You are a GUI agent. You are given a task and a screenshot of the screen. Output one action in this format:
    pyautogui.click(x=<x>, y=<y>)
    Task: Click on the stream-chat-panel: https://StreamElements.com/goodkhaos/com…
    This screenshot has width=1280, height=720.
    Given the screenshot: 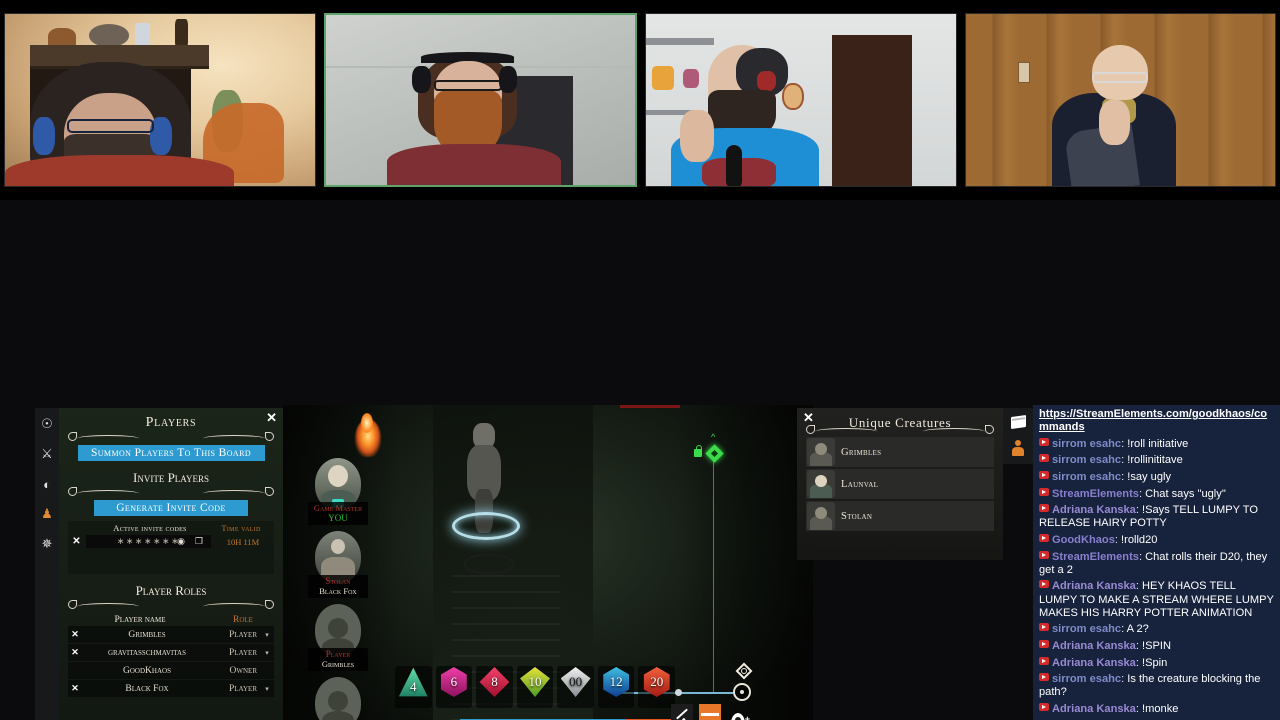 What is the action you would take?
    pyautogui.click(x=1156, y=562)
    